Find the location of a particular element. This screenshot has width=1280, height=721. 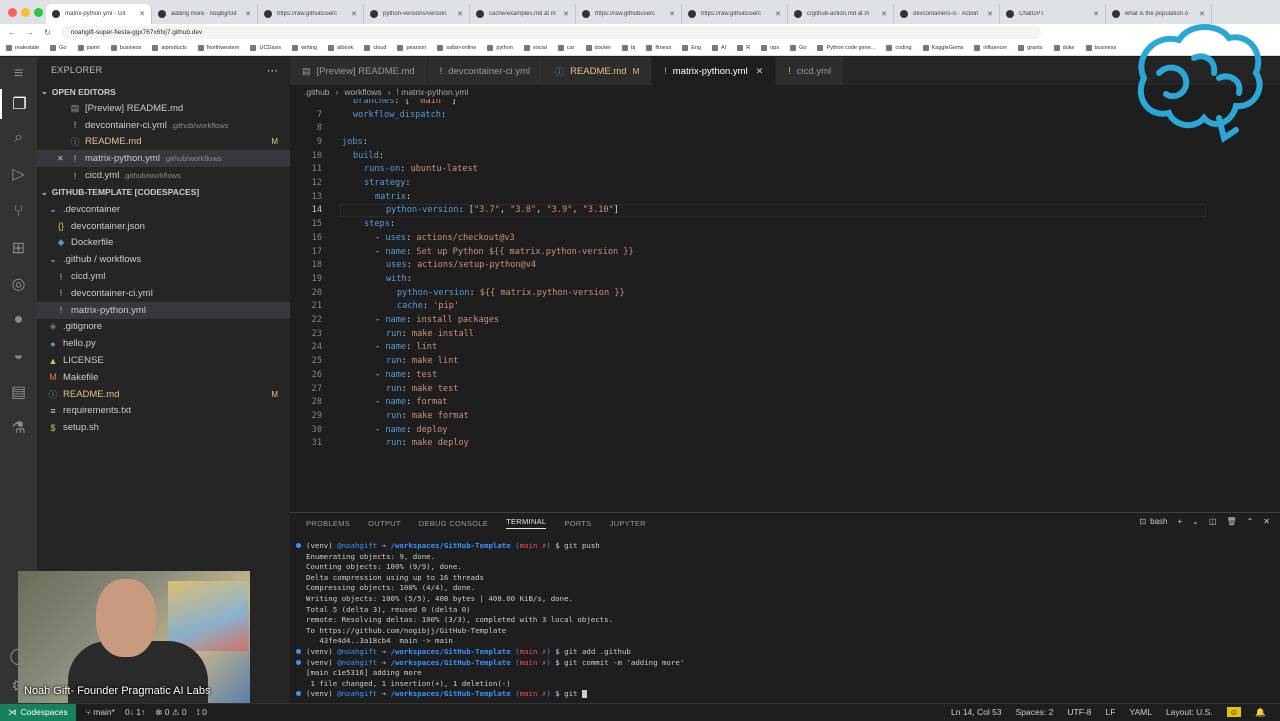

reload-icon: ↻ is located at coordinates (47, 32).